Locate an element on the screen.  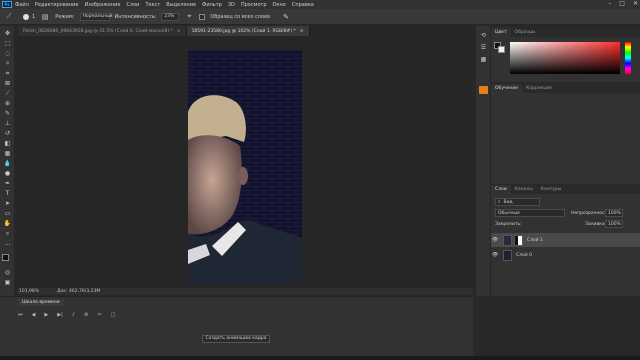
clone-stamp-tool-icon: ⊥ is located at coordinates (7, 124).